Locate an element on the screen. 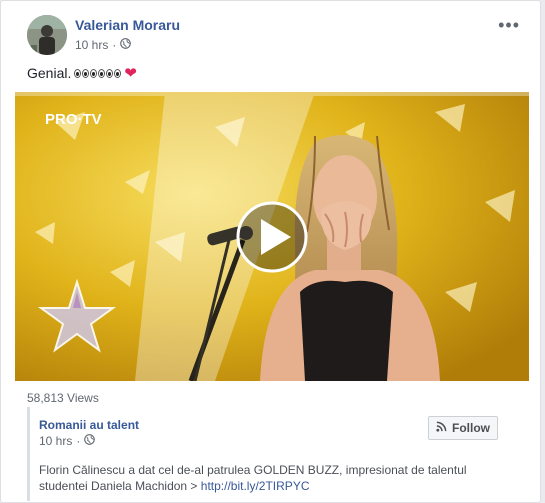 The width and height of the screenshot is (545, 503). play-icon is located at coordinates (272, 237).